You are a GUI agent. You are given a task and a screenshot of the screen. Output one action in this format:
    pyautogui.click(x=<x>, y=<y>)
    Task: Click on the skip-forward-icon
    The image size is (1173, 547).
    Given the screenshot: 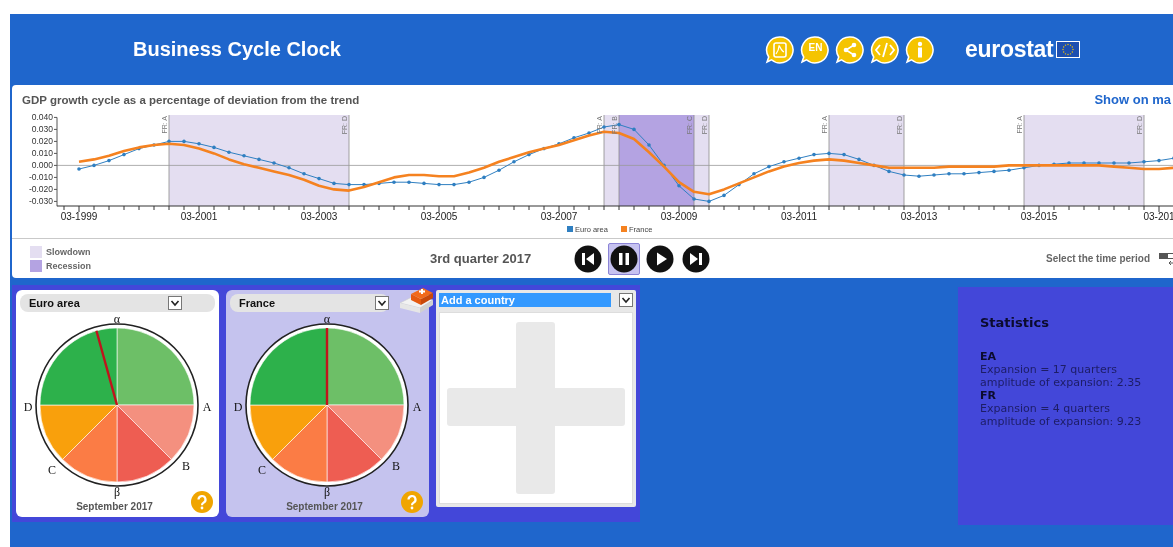 What is the action you would take?
    pyautogui.click(x=696, y=258)
    